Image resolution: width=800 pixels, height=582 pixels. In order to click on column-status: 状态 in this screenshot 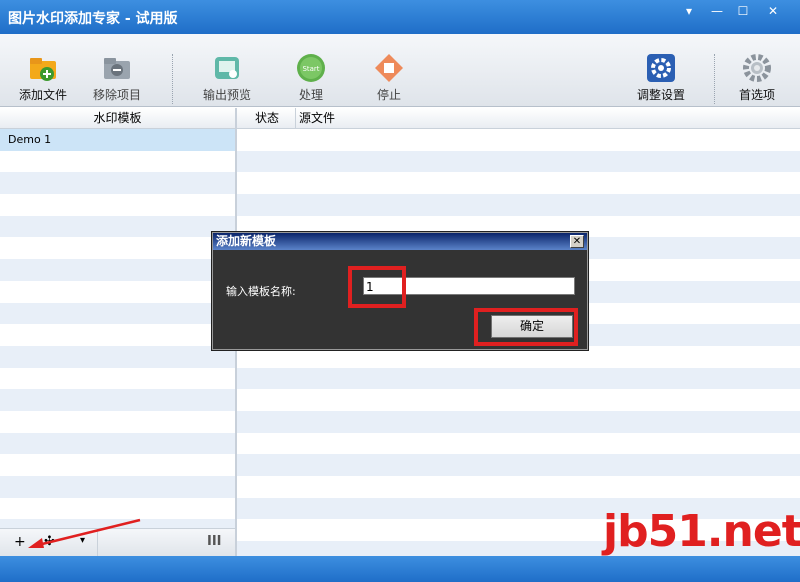, I will do `click(267, 118)`.